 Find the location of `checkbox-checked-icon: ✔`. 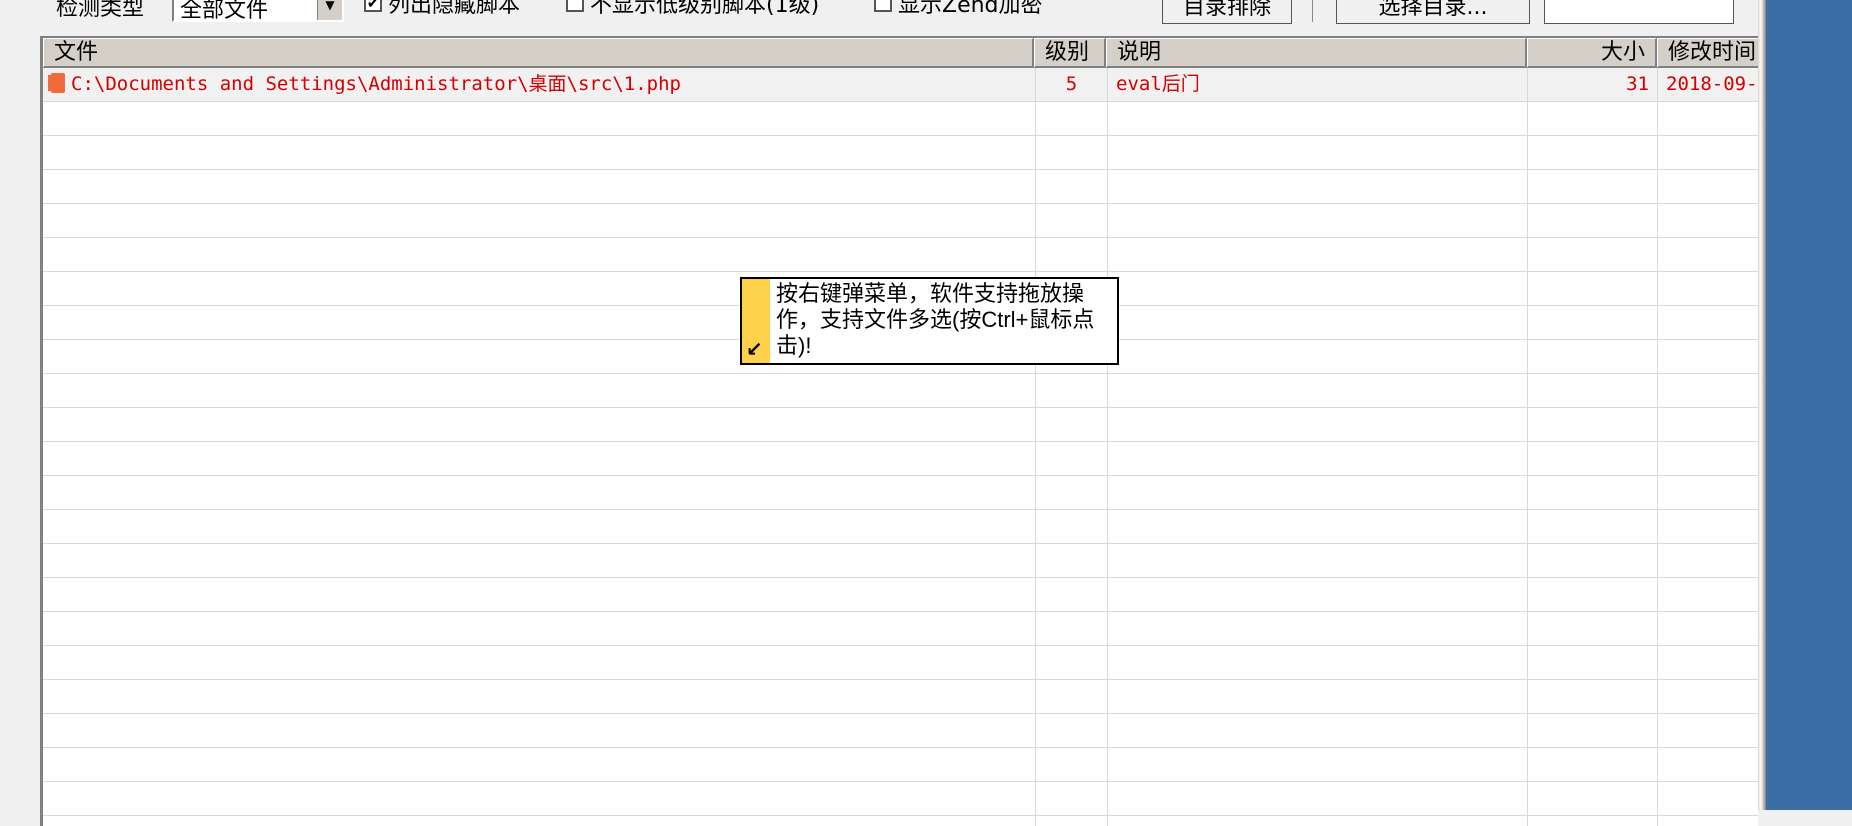

checkbox-checked-icon: ✔ is located at coordinates (373, 6).